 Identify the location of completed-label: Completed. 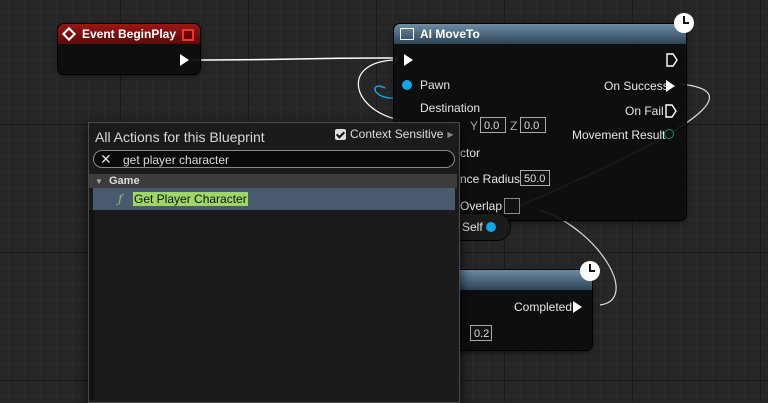
(543, 307).